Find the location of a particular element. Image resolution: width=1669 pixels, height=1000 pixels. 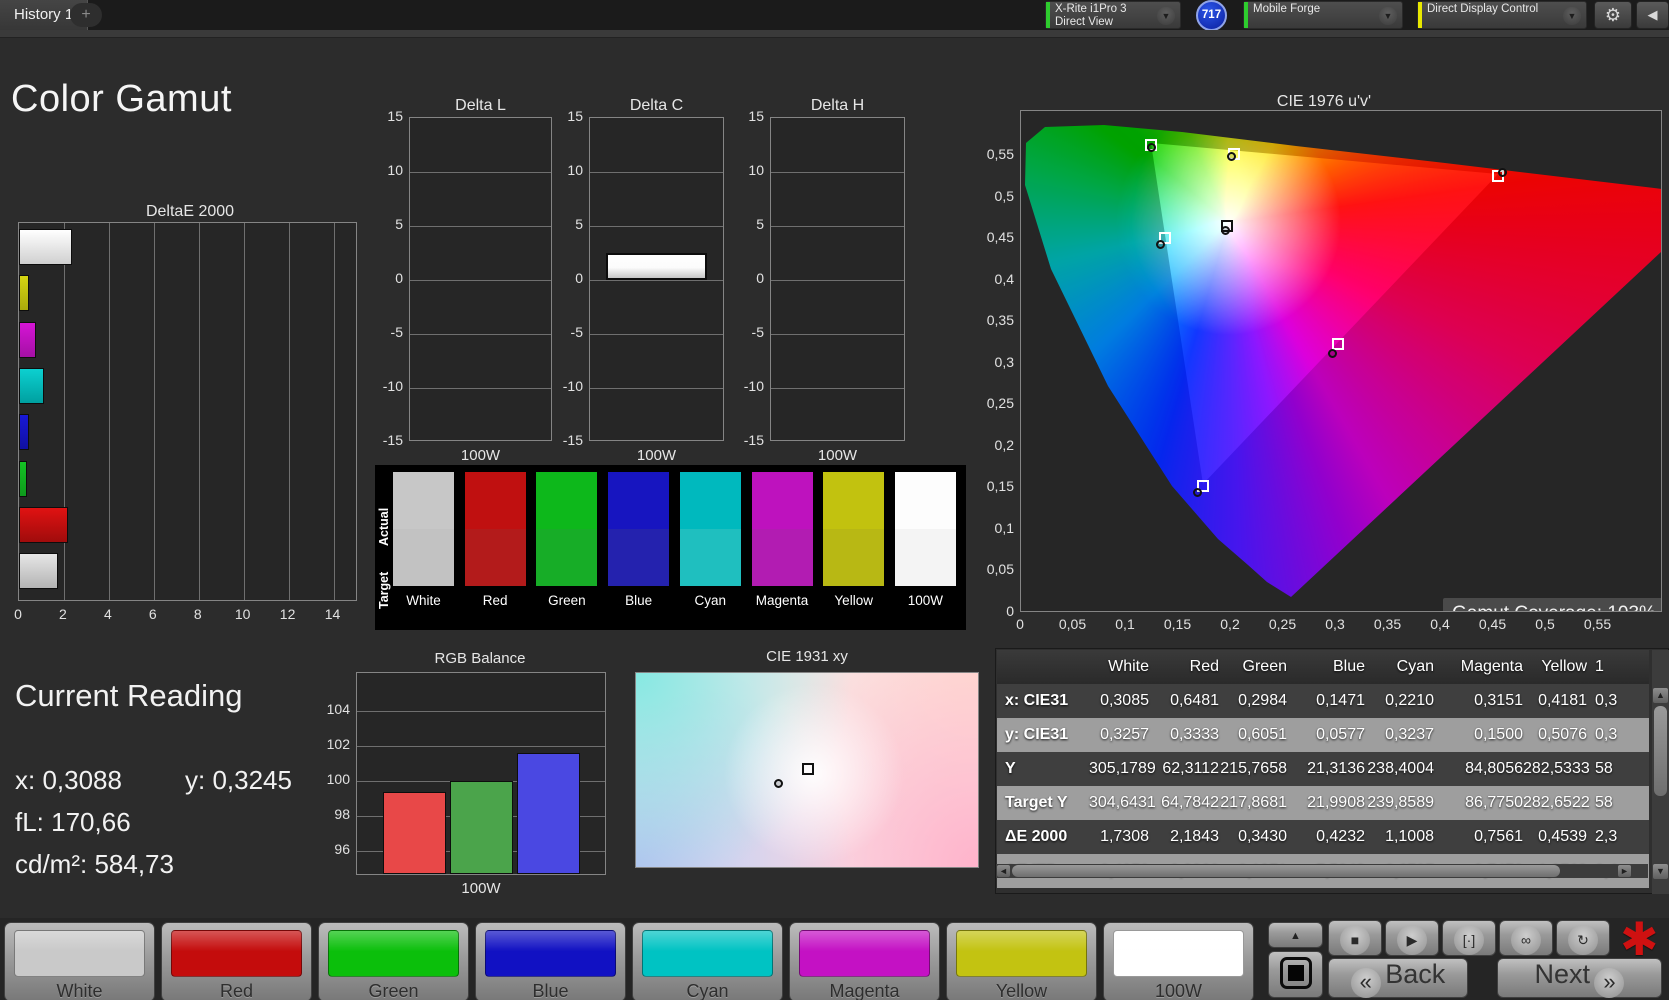

table-cell: 21,3136 is located at coordinates (1336, 768).